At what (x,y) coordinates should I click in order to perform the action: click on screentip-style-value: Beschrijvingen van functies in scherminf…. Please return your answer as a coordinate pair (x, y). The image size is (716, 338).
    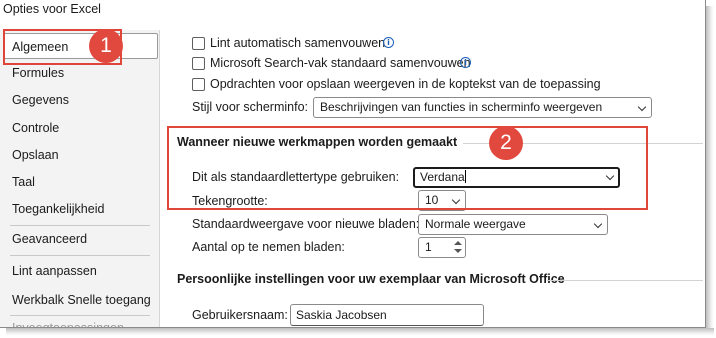
    Looking at the image, I should click on (461, 107).